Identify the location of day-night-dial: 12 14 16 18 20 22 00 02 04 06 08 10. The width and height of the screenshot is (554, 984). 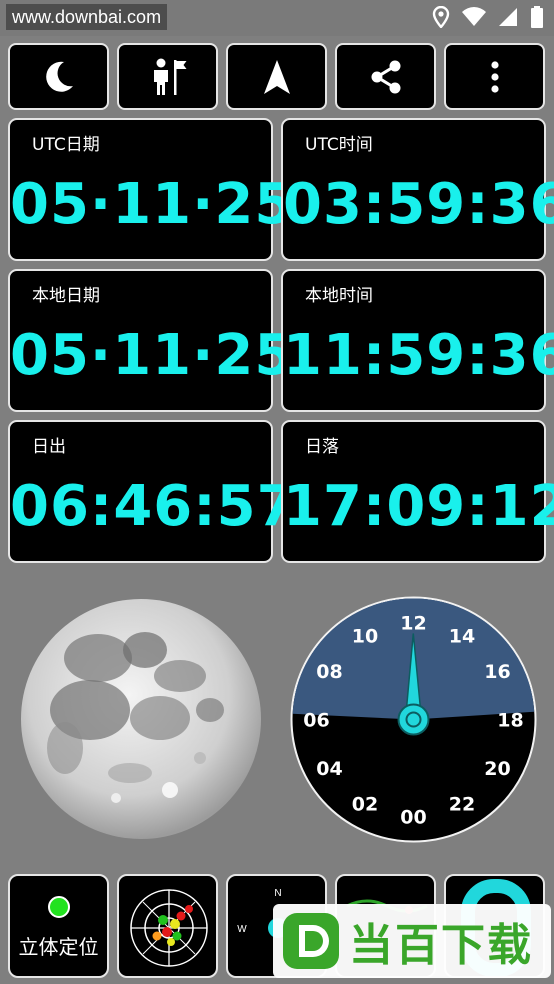
(413, 719).